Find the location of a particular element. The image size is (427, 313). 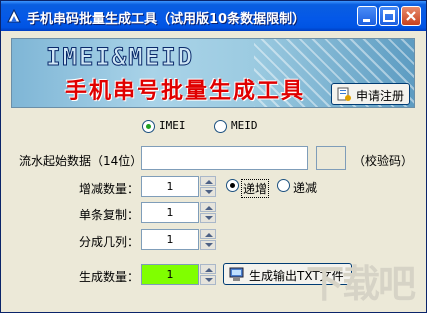

watermark: 下载吧 is located at coordinates (361, 284).